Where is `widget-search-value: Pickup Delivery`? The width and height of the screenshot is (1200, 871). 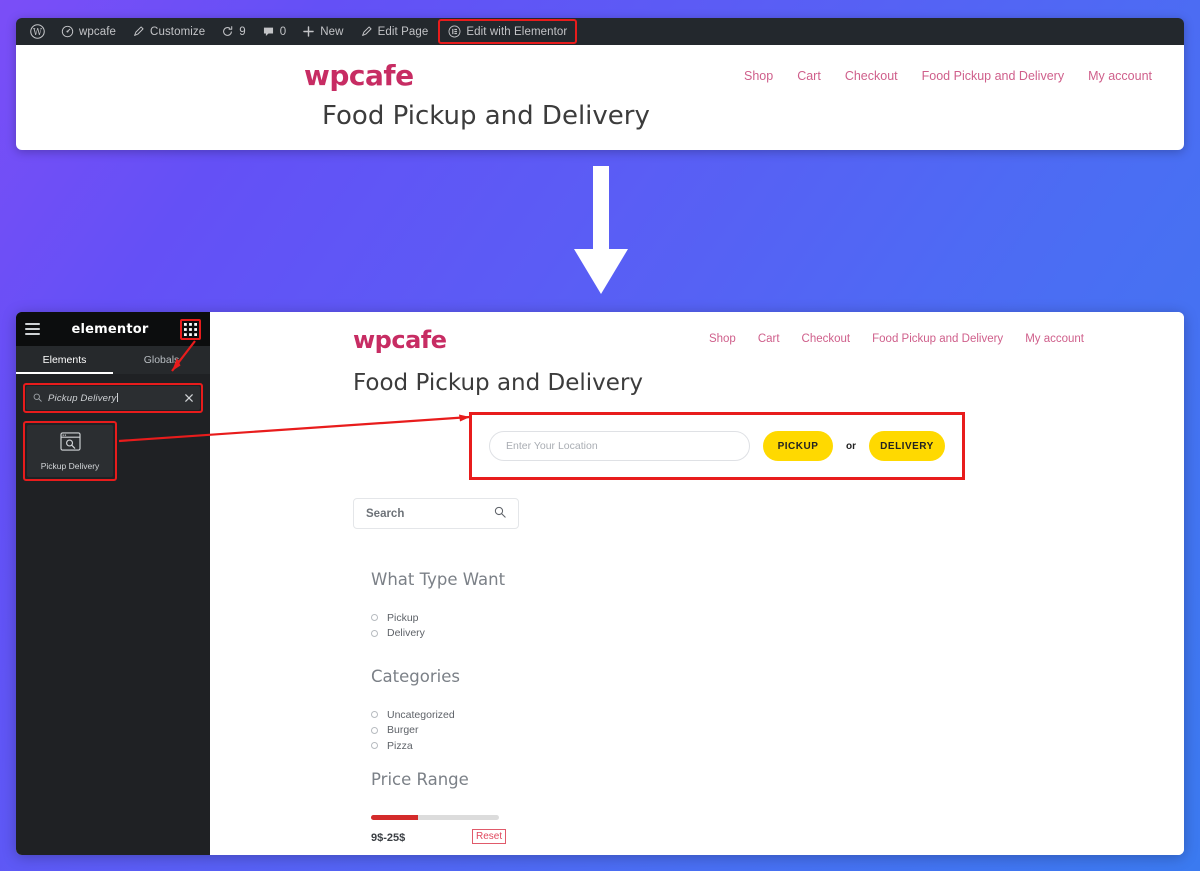
widget-search-value: Pickup Delivery is located at coordinates (113, 398).